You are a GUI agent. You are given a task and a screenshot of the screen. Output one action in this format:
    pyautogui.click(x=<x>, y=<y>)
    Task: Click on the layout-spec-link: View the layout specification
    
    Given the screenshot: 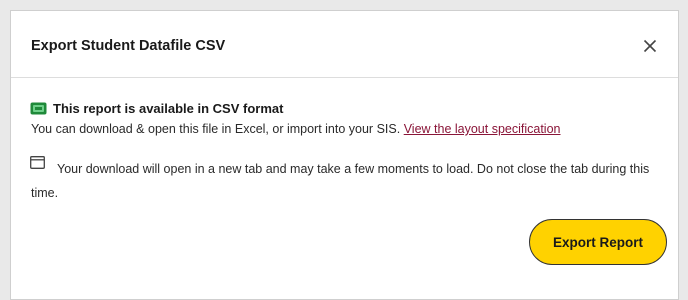 What is the action you would take?
    pyautogui.click(x=482, y=129)
    